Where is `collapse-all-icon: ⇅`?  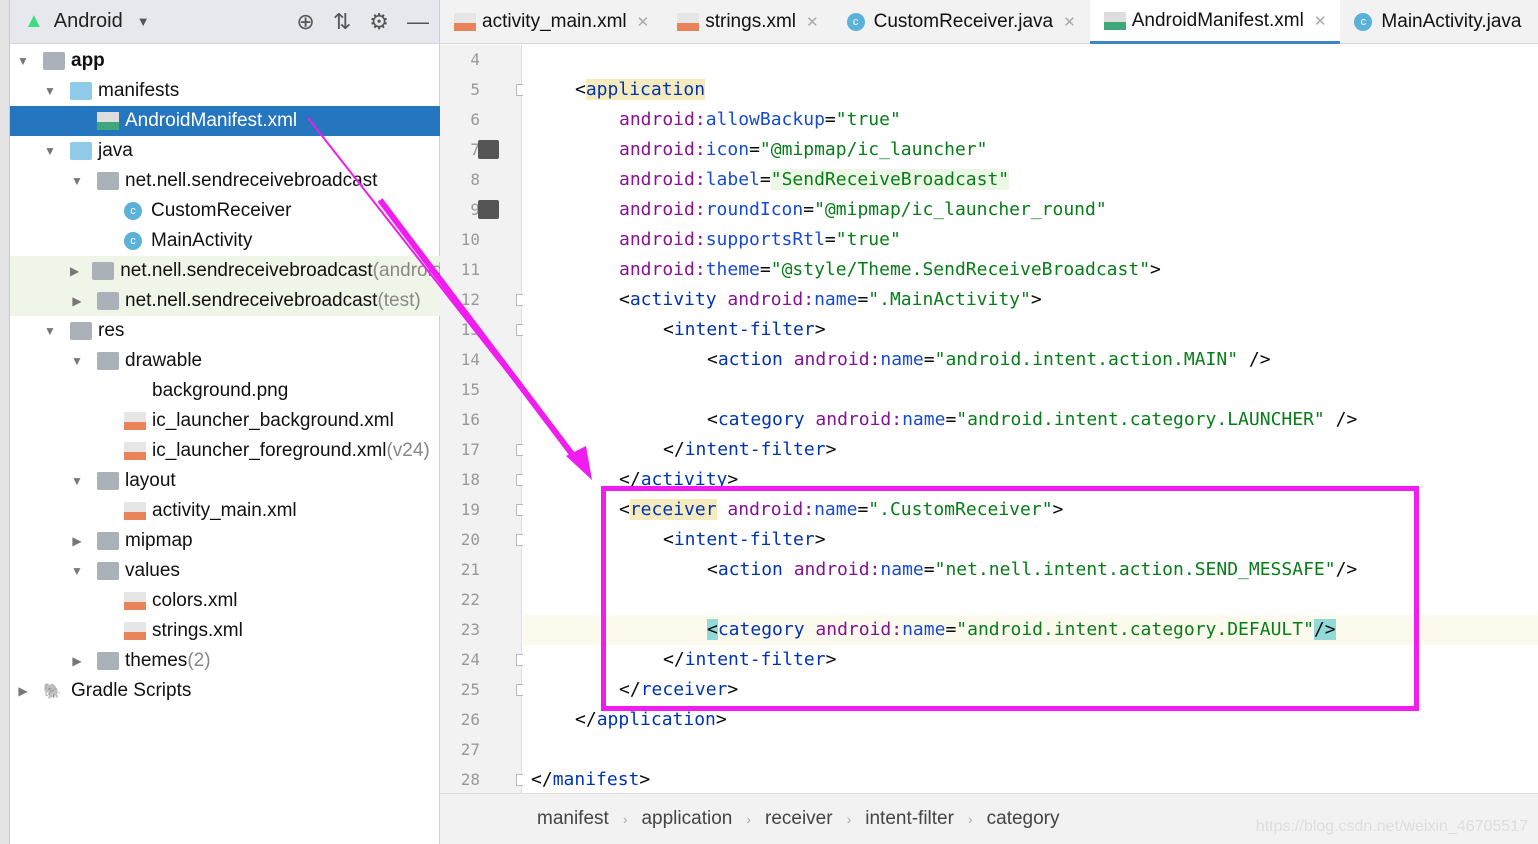 collapse-all-icon: ⇅ is located at coordinates (342, 22).